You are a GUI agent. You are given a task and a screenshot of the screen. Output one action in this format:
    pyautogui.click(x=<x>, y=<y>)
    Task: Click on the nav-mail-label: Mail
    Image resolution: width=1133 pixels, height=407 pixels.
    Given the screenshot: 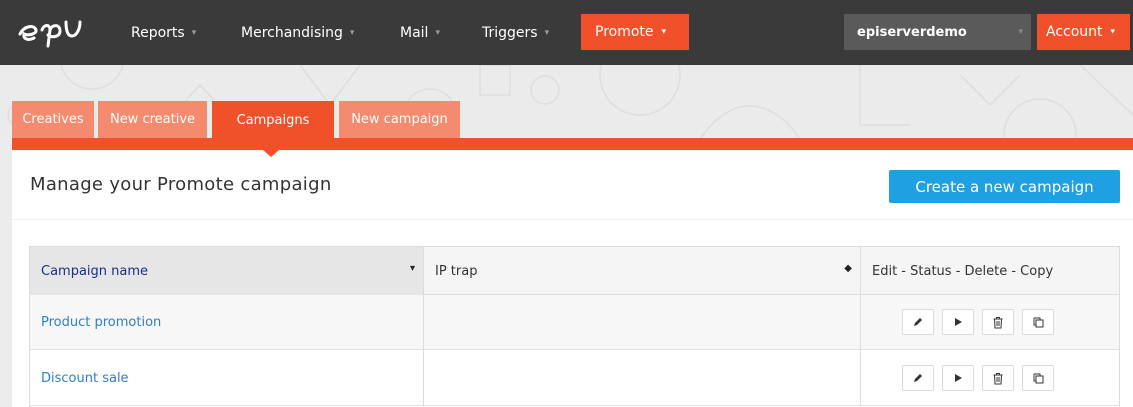 What is the action you would take?
    pyautogui.click(x=414, y=32)
    